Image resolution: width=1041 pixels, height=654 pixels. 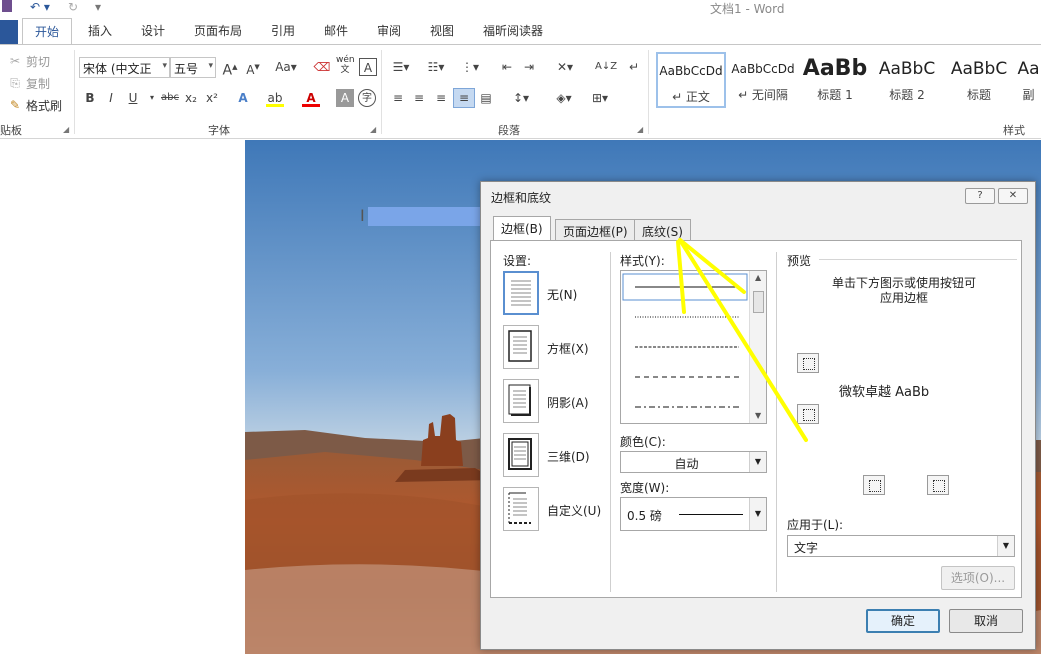 What do you see at coordinates (565, 67) in the screenshot?
I see `chinese-layout-icon: ✕▾` at bounding box center [565, 67].